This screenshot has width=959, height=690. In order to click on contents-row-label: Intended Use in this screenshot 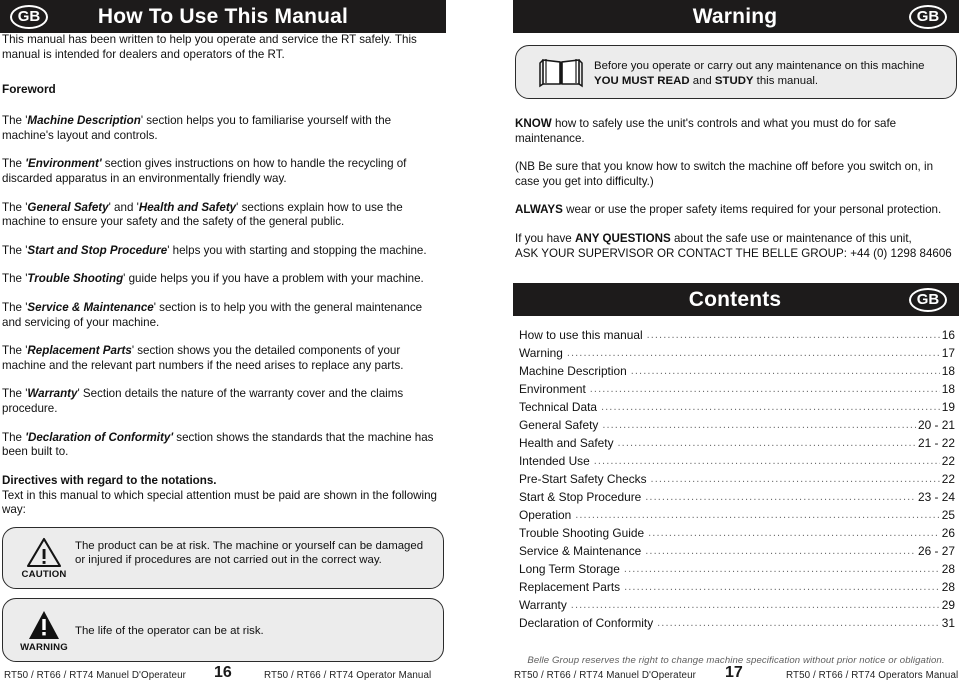, I will do `click(554, 461)`.